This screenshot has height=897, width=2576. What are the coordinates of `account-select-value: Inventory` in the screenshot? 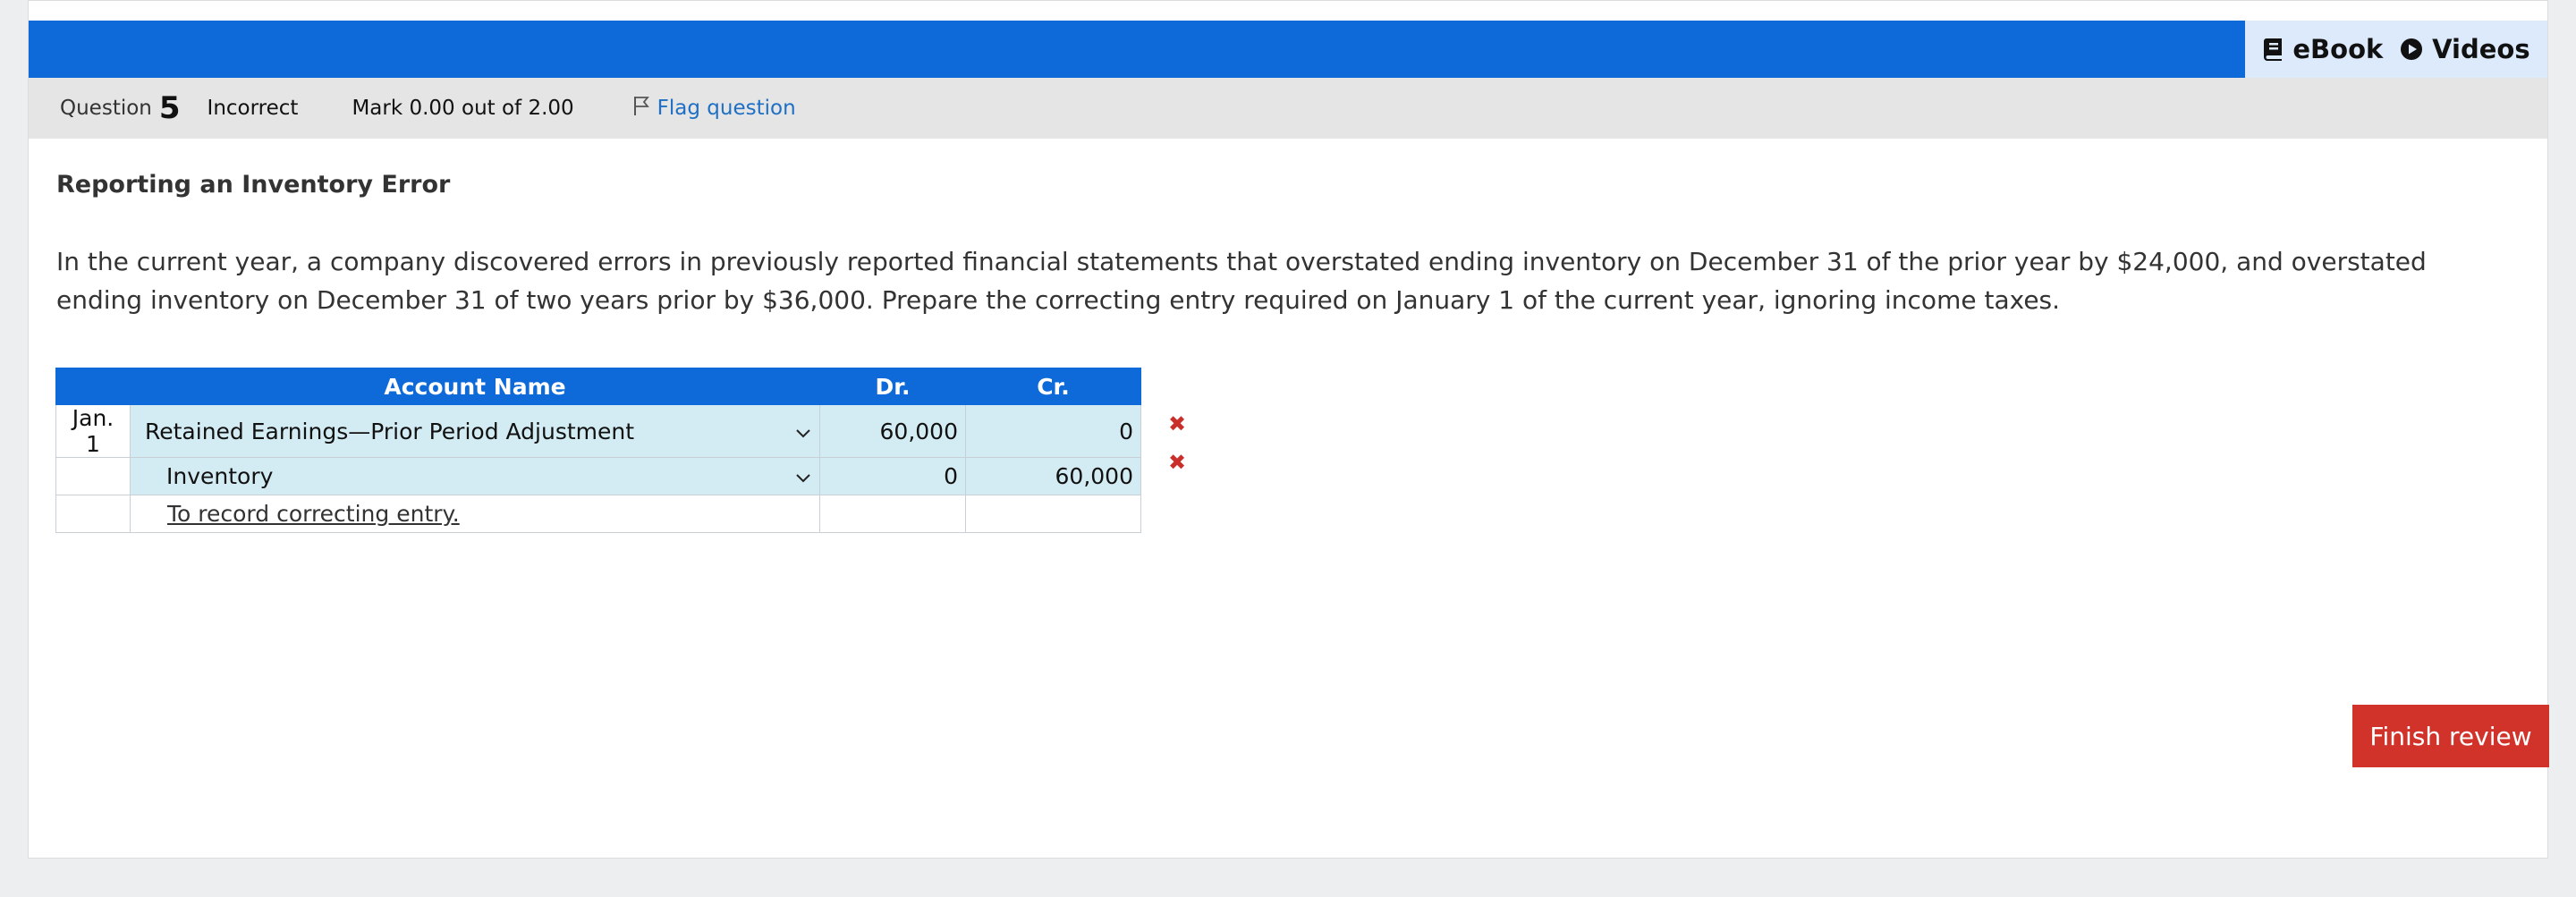 It's located at (220, 476).